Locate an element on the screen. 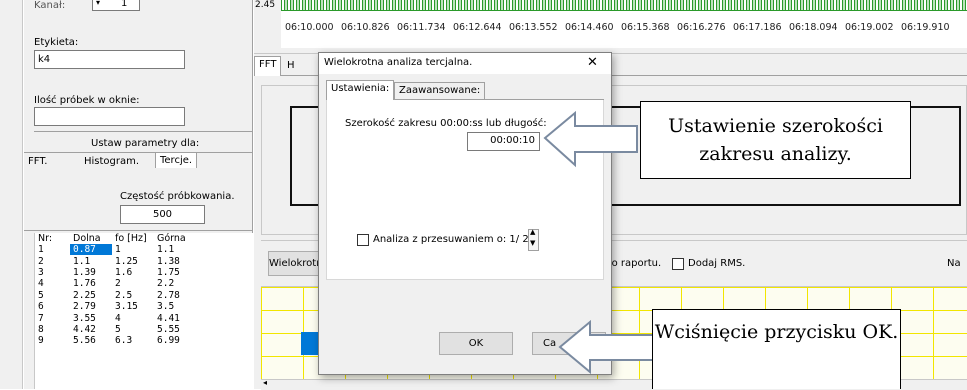  cell: 1.1 is located at coordinates (82, 261).